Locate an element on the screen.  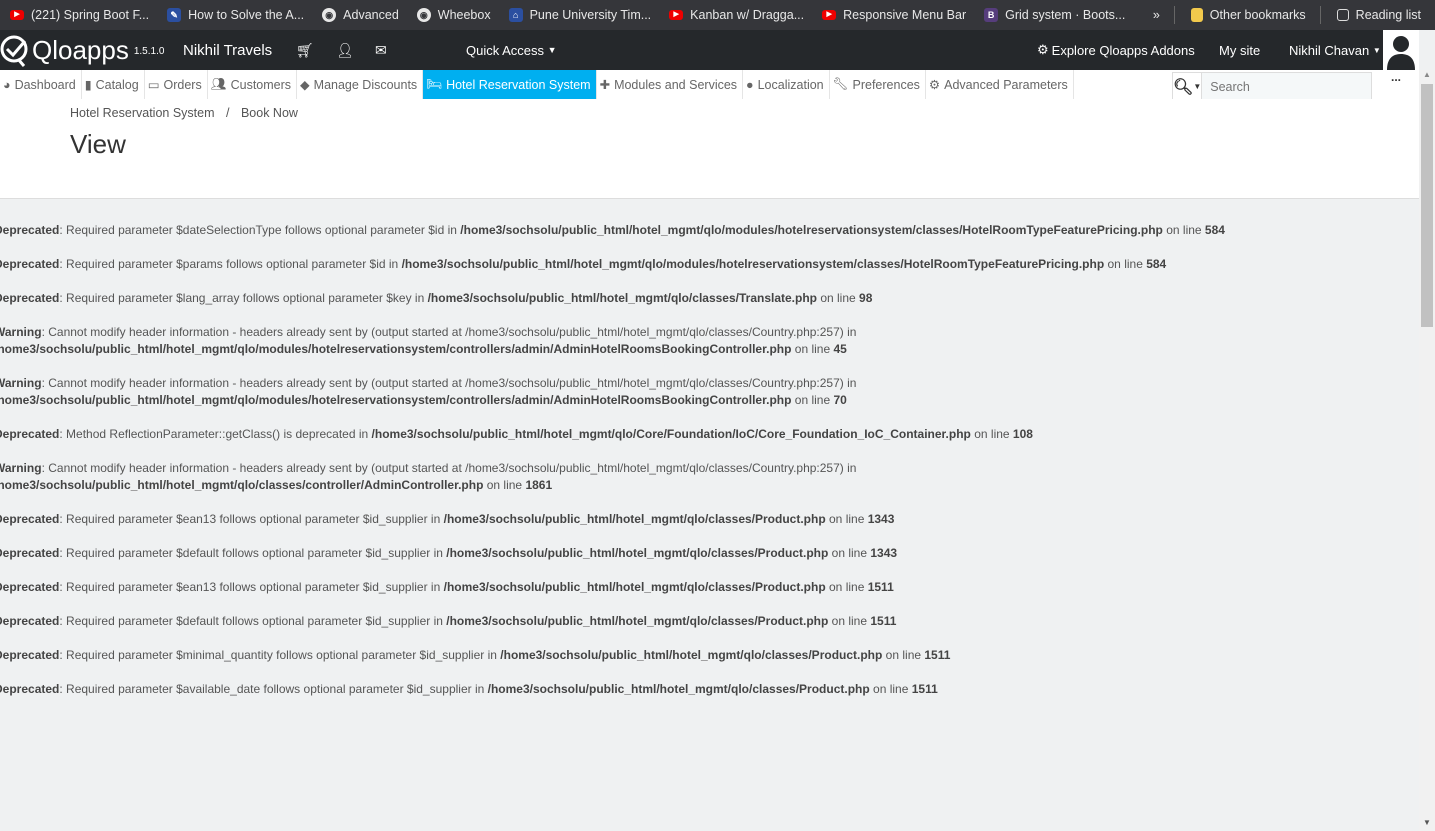
user-icon: 👤︎ is located at coordinates (345, 50).